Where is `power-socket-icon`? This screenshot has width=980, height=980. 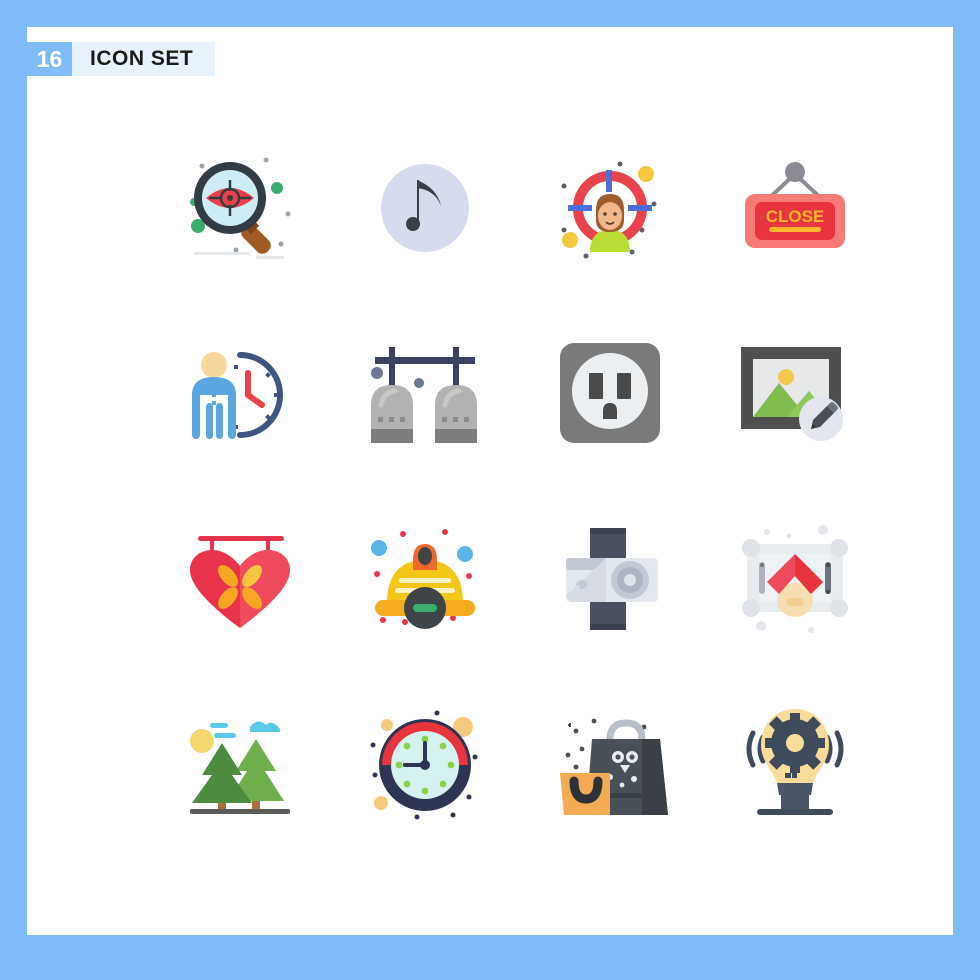
power-socket-icon is located at coordinates (609, 392).